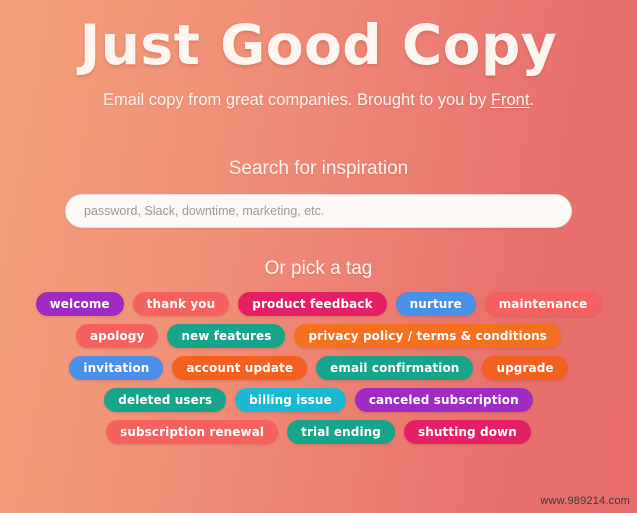 This screenshot has width=637, height=513. I want to click on tag-trial-ending: trial ending, so click(341, 432).